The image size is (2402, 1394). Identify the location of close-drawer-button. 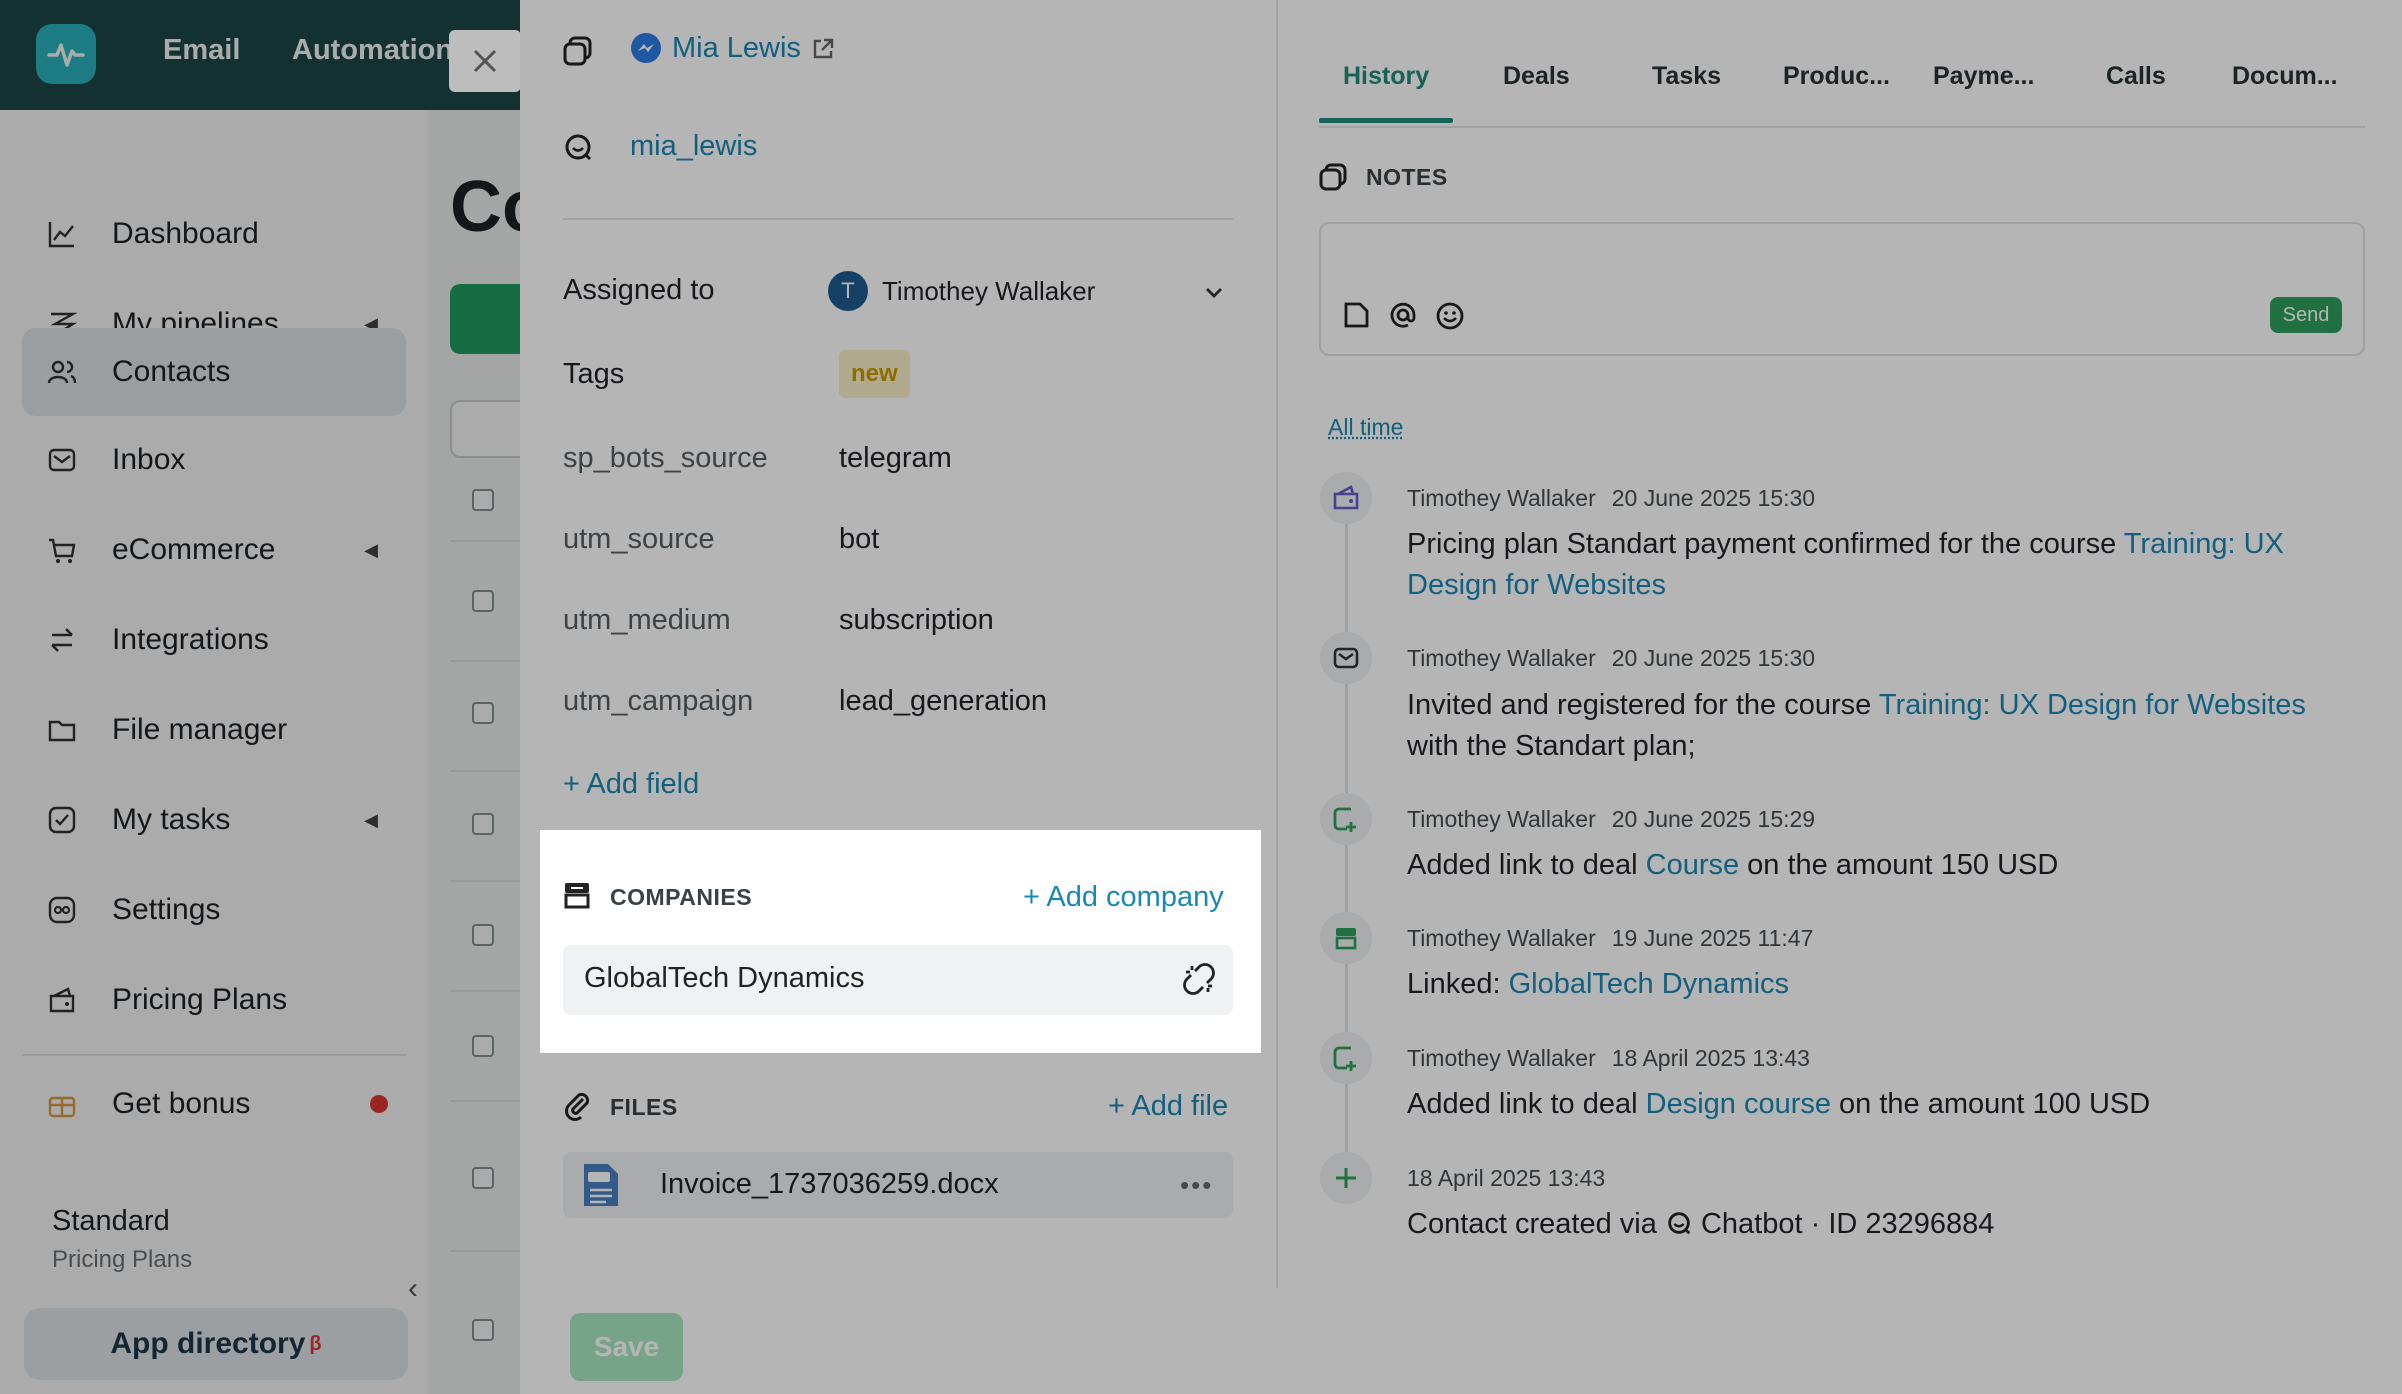
(485, 61).